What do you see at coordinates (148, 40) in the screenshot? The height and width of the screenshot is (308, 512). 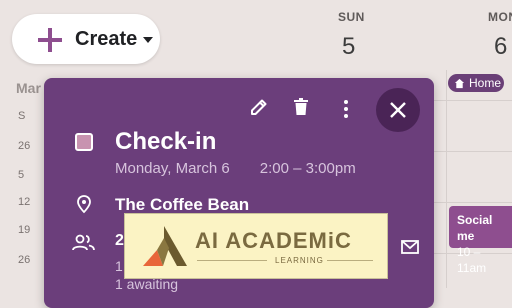 I see `caret-down-icon` at bounding box center [148, 40].